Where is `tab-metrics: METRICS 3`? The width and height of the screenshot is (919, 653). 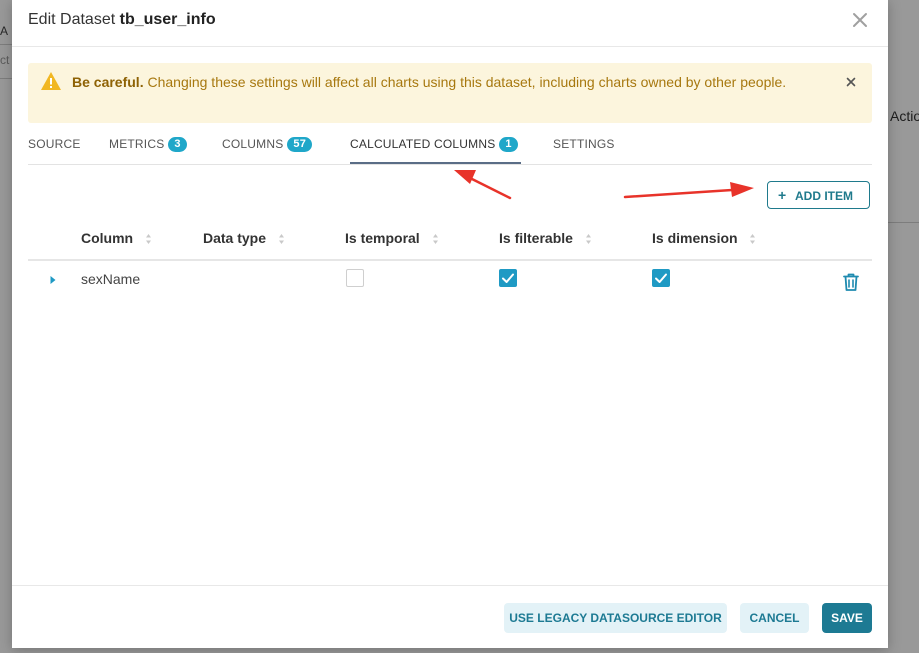
tab-metrics: METRICS 3 is located at coordinates (148, 146).